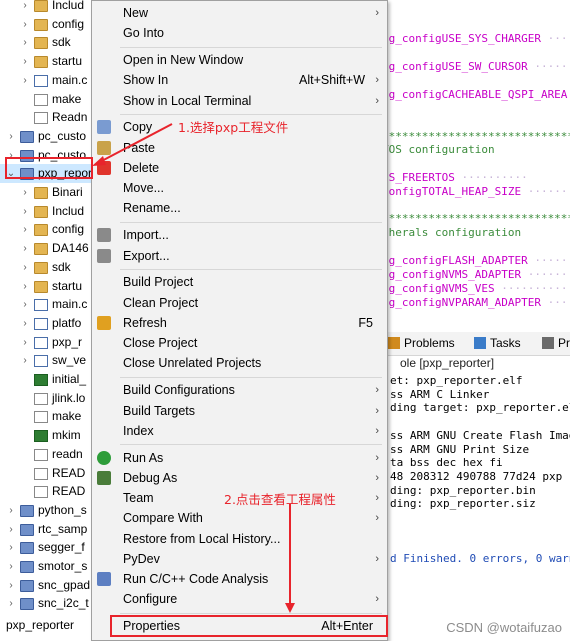 This screenshot has width=570, height=641. Describe the element at coordinates (239, 518) in the screenshot. I see `menu-item-compare-with: Compare With ›` at that location.